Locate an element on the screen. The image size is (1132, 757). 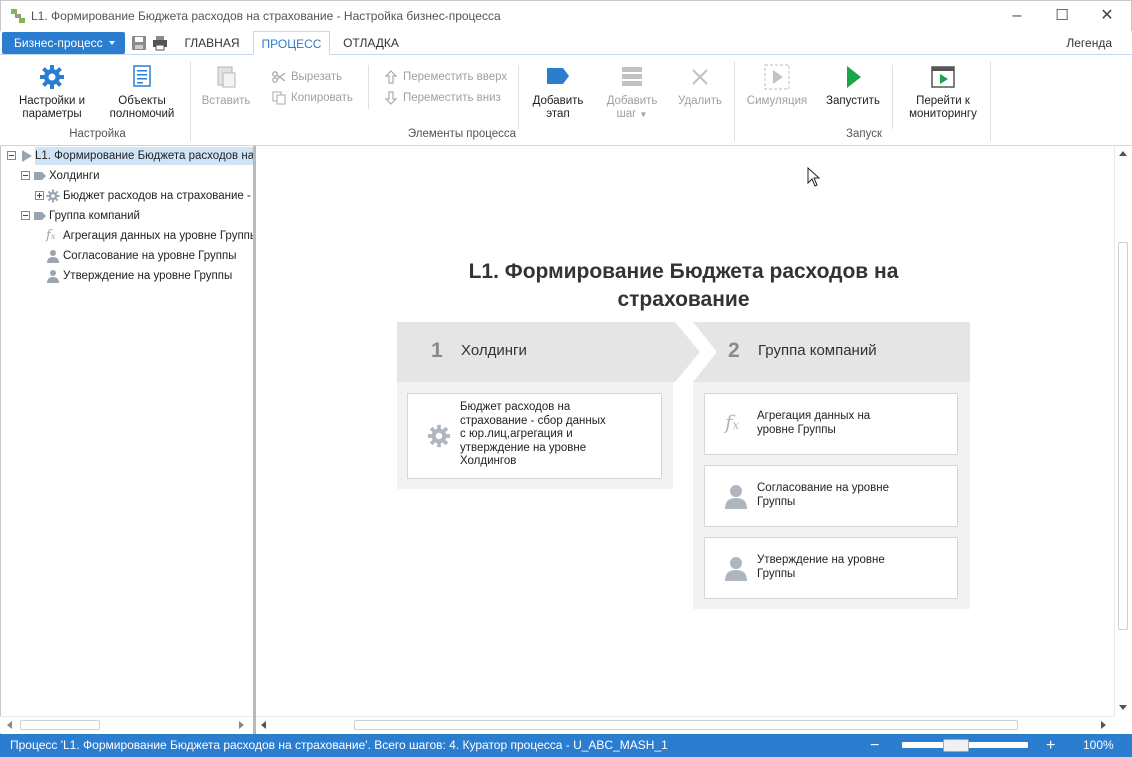
canvas-horizontal-scrollbar is located at coordinates (685, 724).